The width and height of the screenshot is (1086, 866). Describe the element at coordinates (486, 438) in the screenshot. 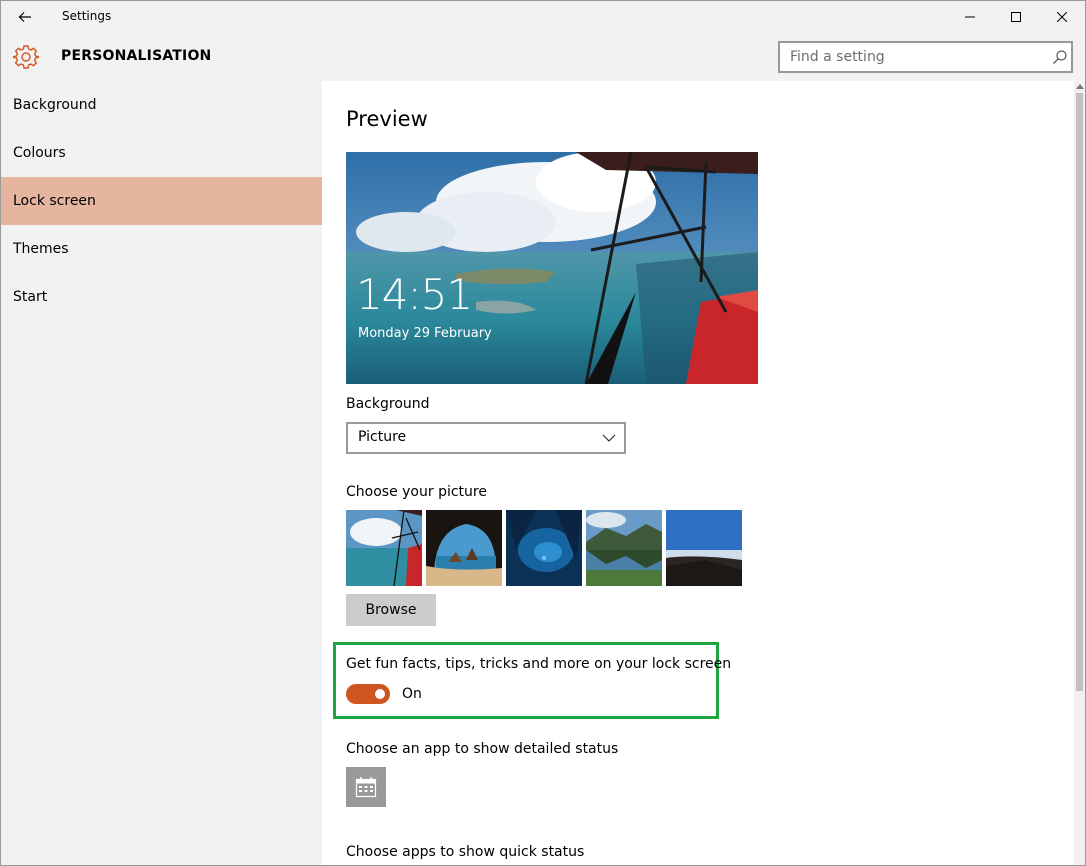

I see `background-dropdown: Picture` at that location.